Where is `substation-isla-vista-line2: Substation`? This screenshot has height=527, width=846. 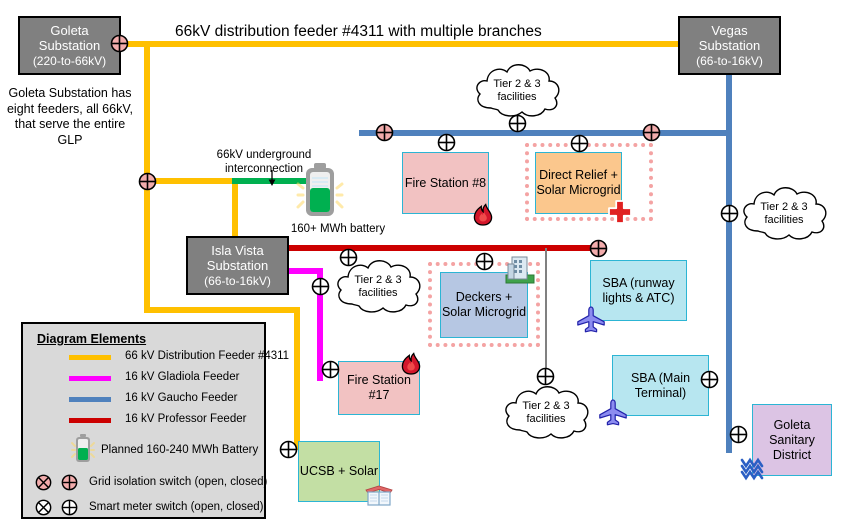
substation-isla-vista-line2: Substation is located at coordinates (237, 266).